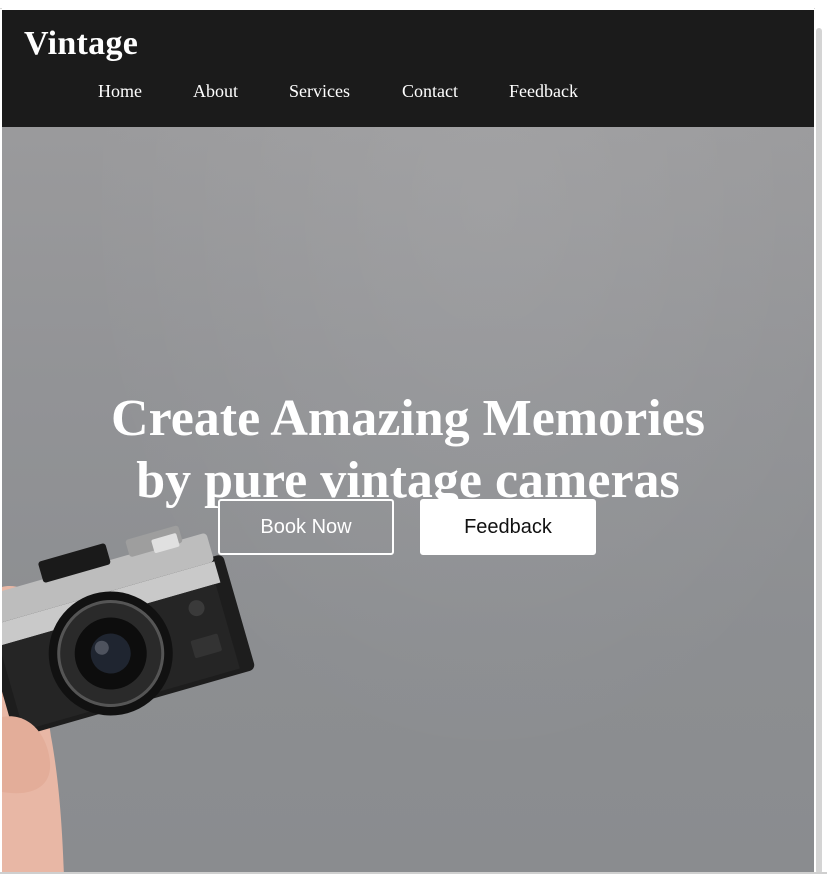 This screenshot has height=874, width=827. Describe the element at coordinates (455, 91) in the screenshot. I see `nav-link-contact: Contact` at that location.